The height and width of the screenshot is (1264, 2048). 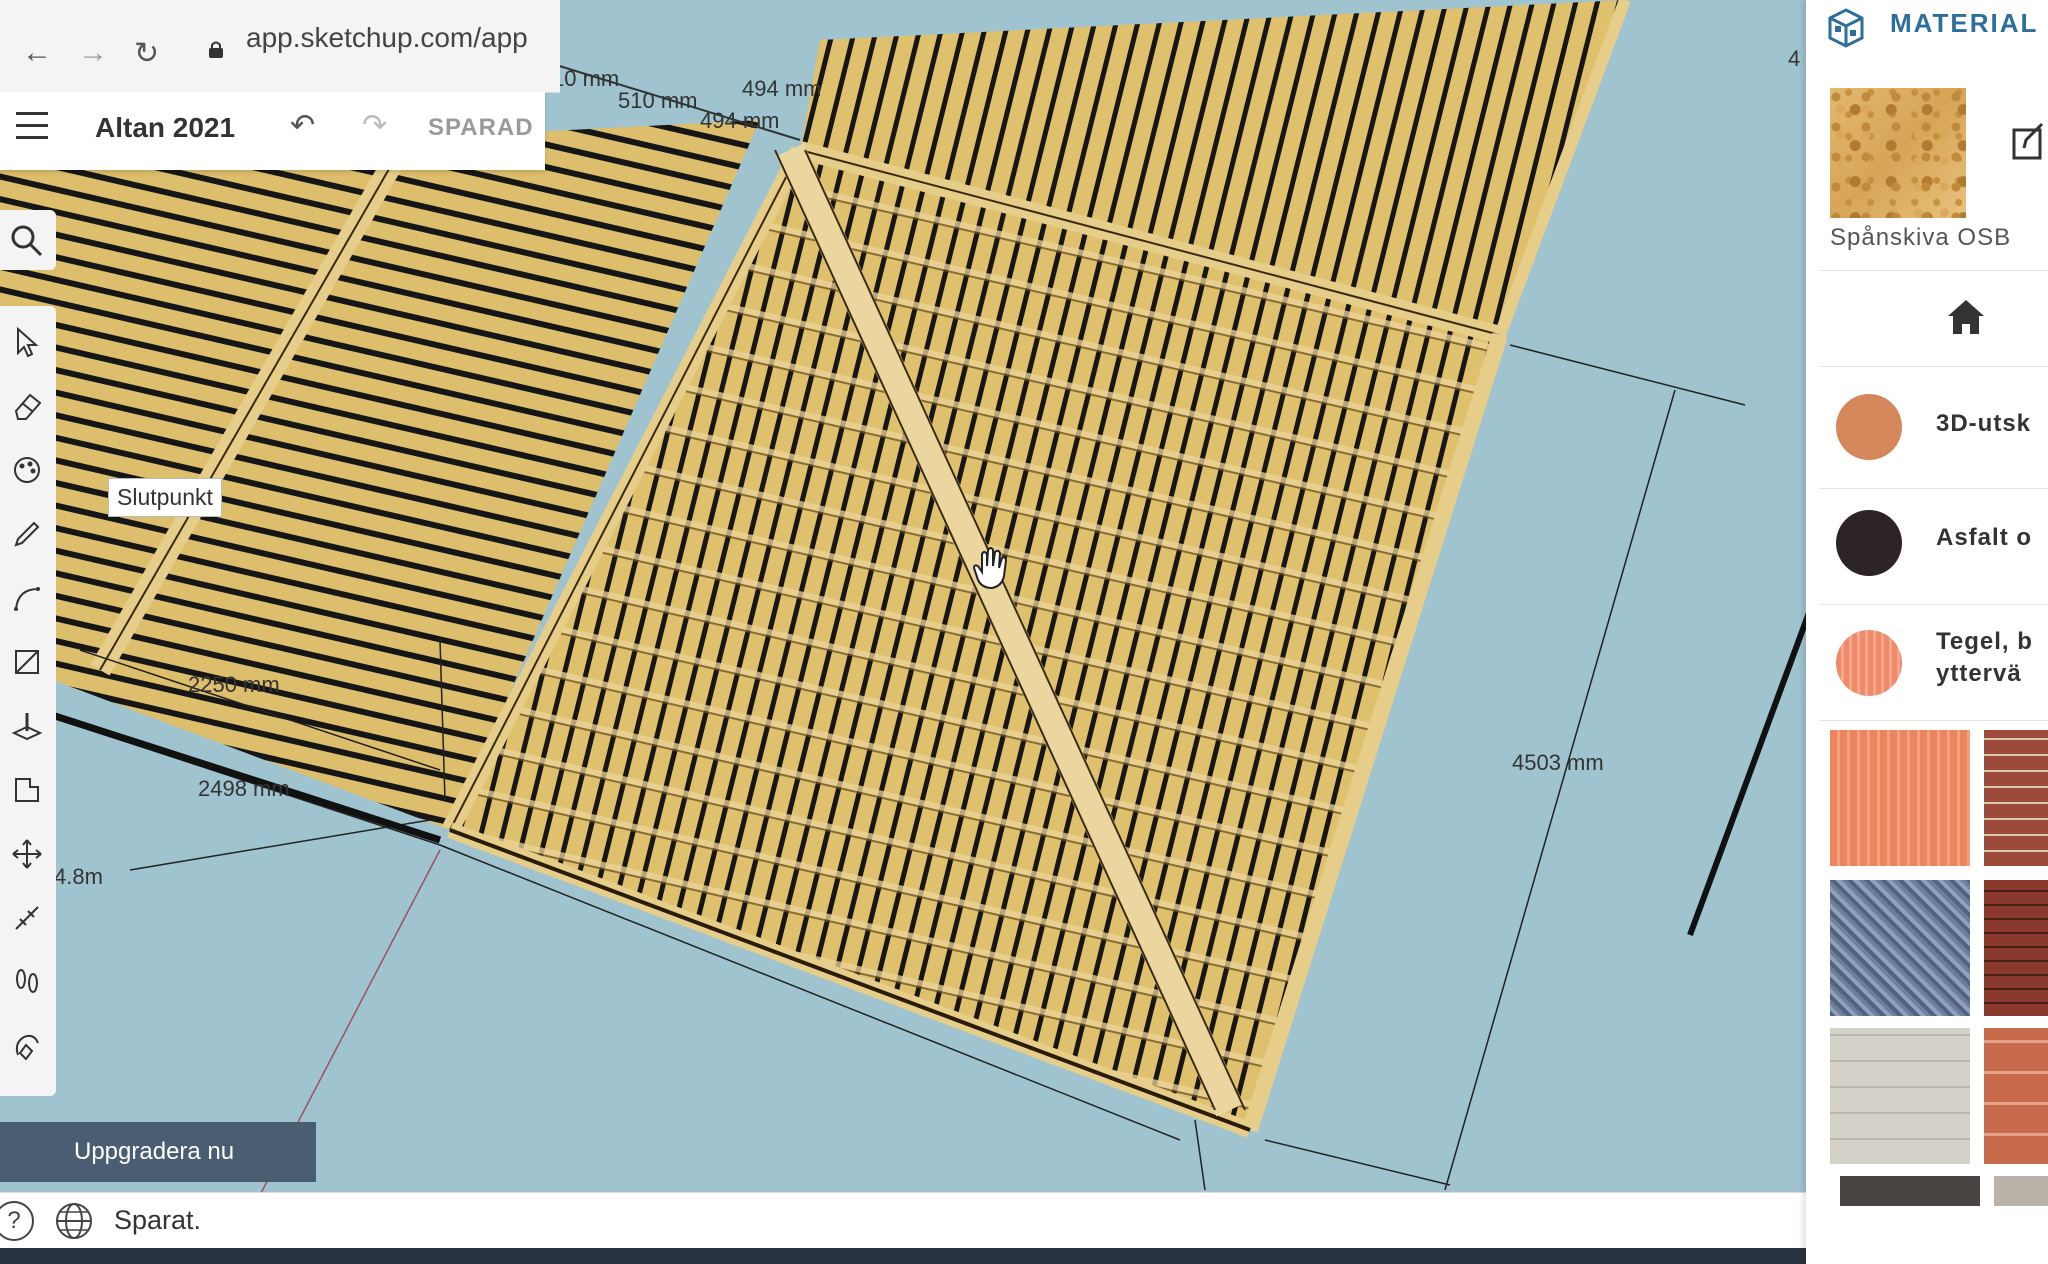 I want to click on tool-line, so click(x=27, y=534).